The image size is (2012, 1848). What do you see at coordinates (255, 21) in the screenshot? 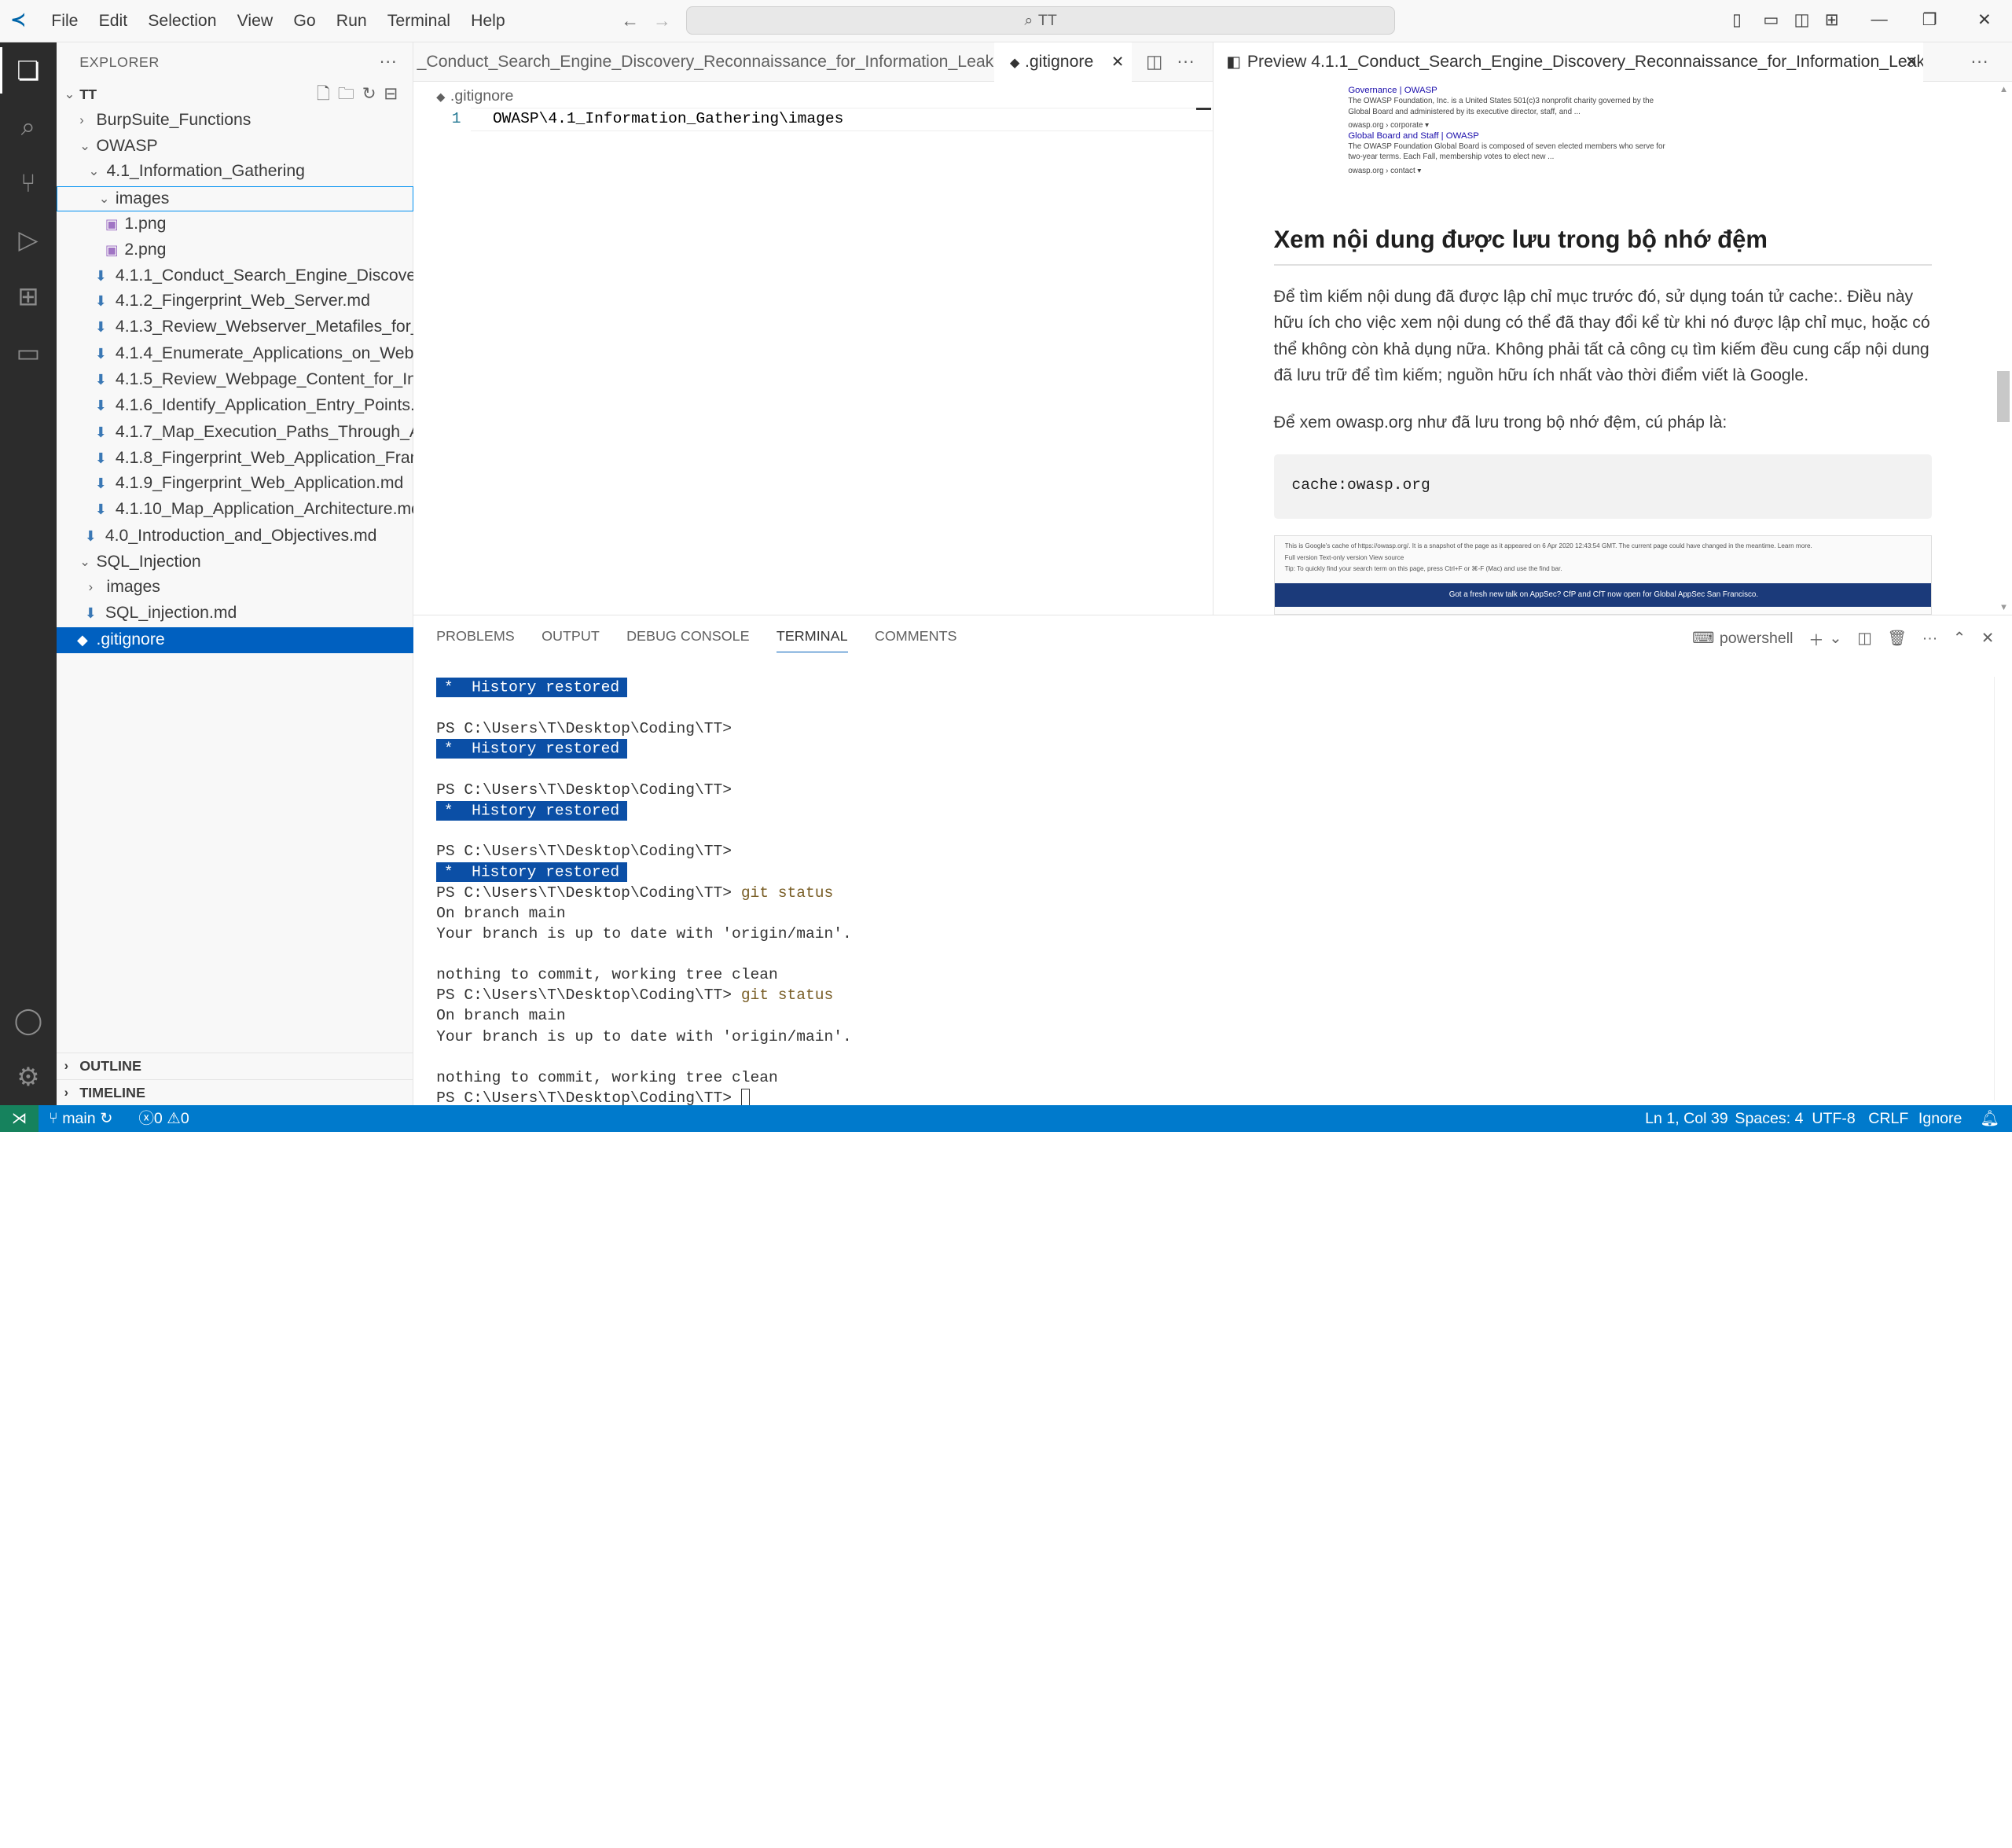
I see `menu-view: View` at bounding box center [255, 21].